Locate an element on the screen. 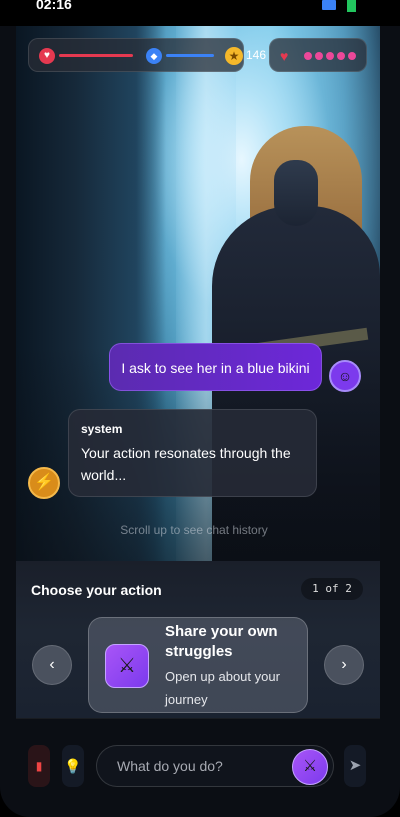 The width and height of the screenshot is (400, 817). user-icon: ☺ is located at coordinates (345, 376).